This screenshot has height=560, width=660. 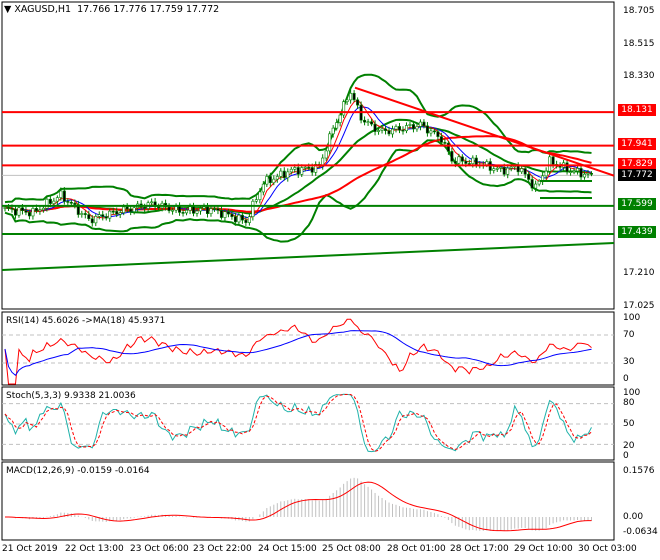 What do you see at coordinates (629, 335) in the screenshot?
I see `rsi-tick: 70` at bounding box center [629, 335].